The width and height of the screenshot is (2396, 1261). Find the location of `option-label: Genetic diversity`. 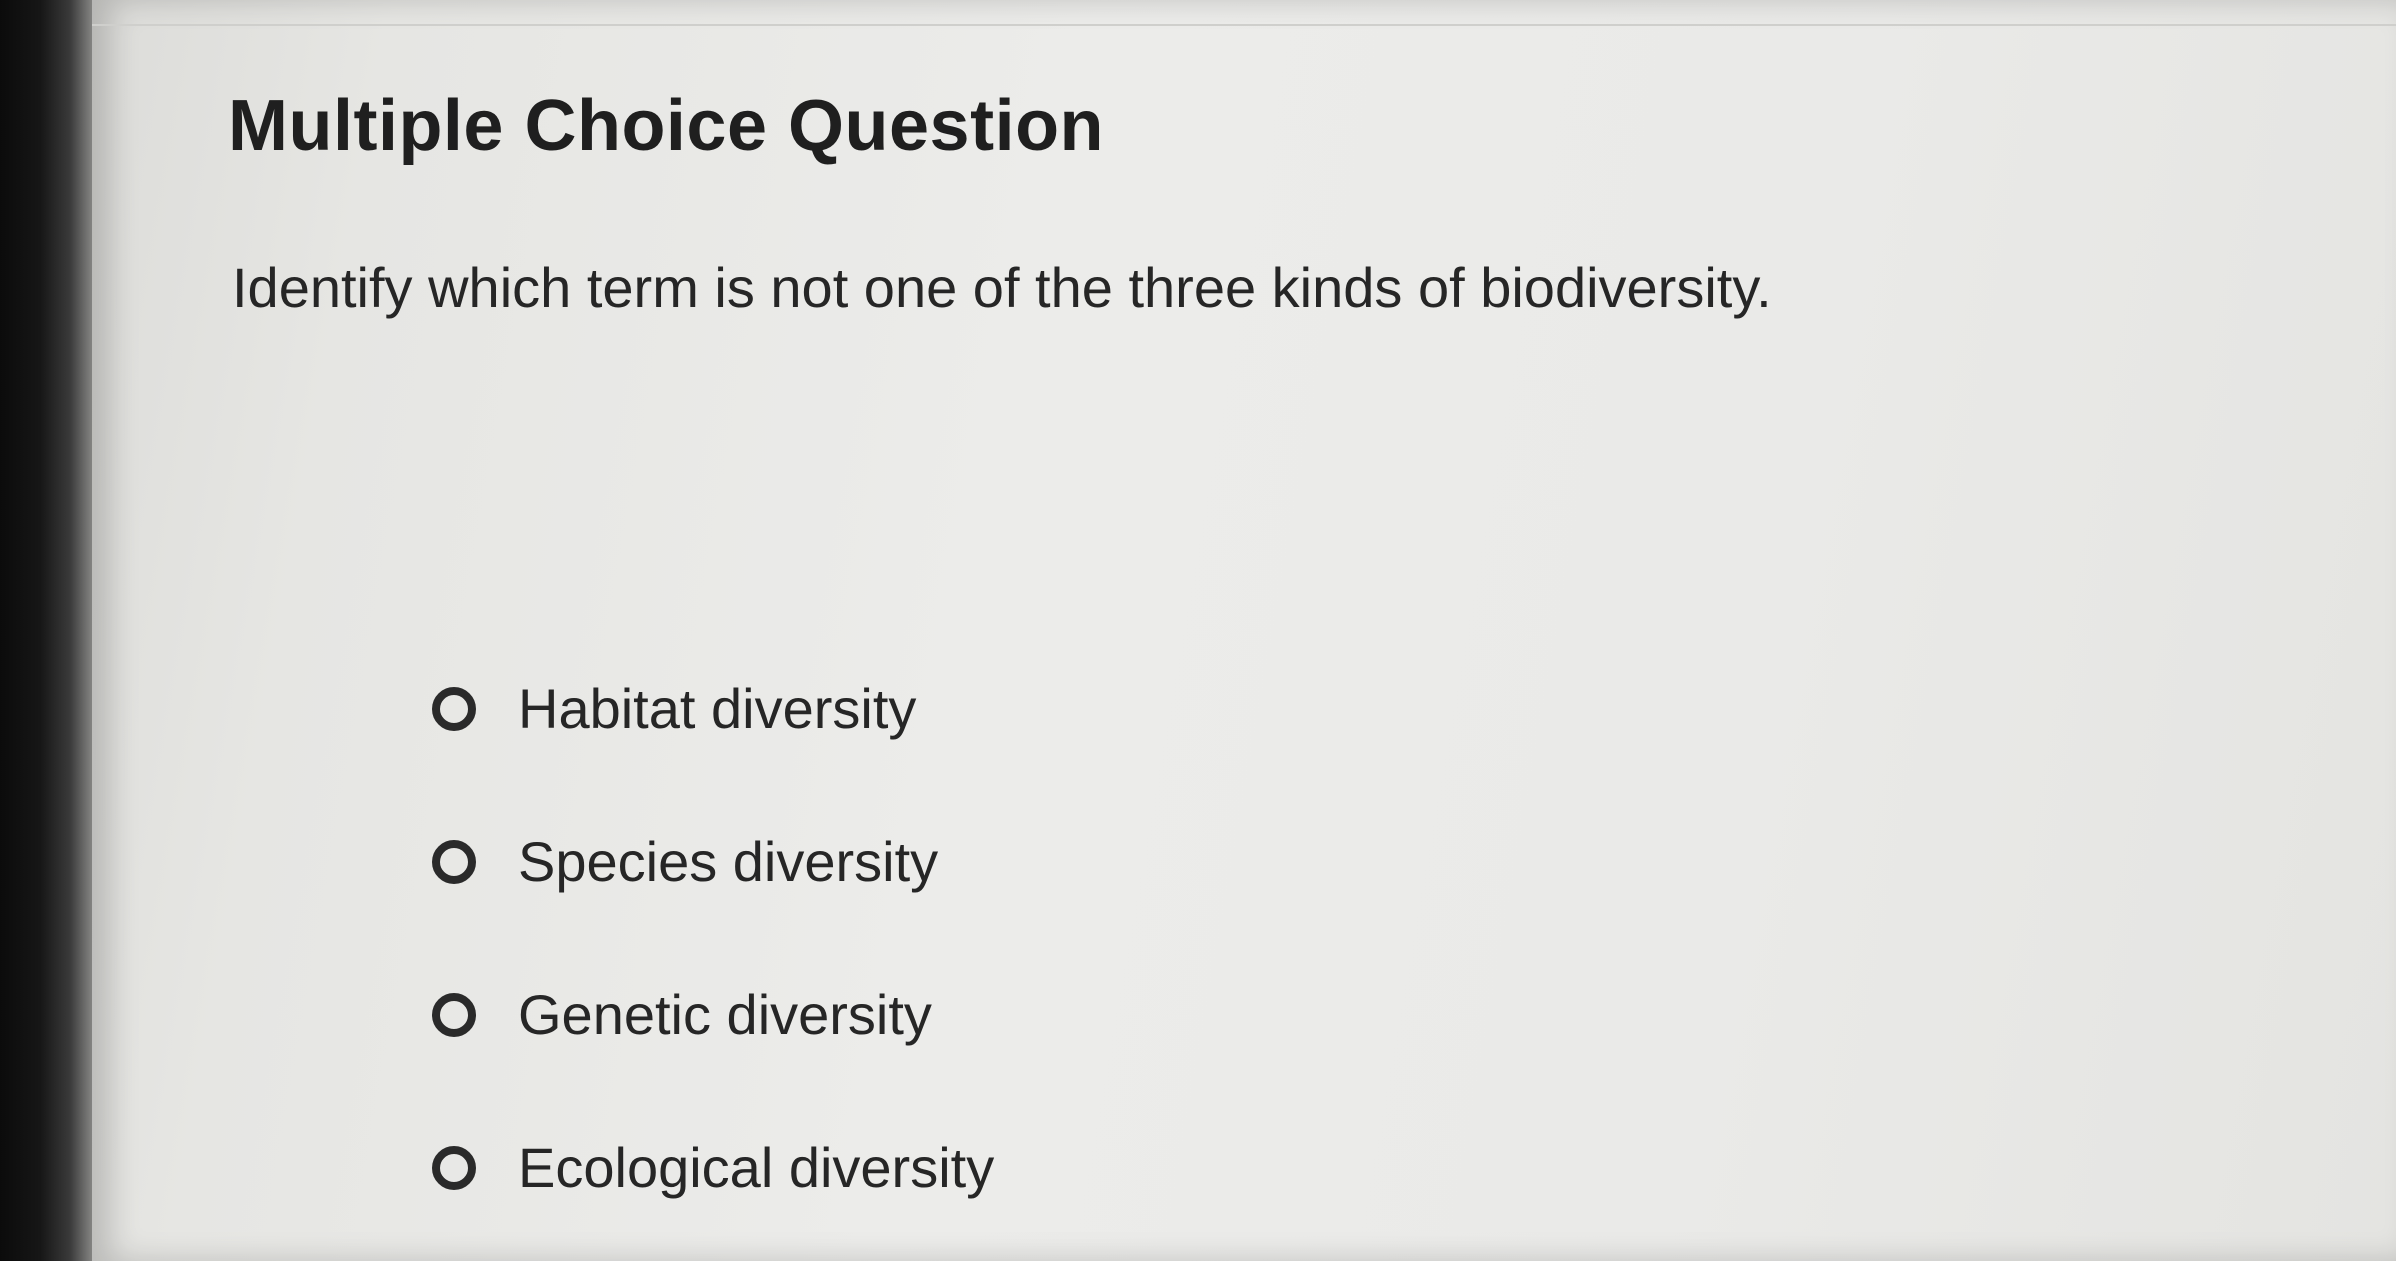

option-label: Genetic diversity is located at coordinates (725, 1014).